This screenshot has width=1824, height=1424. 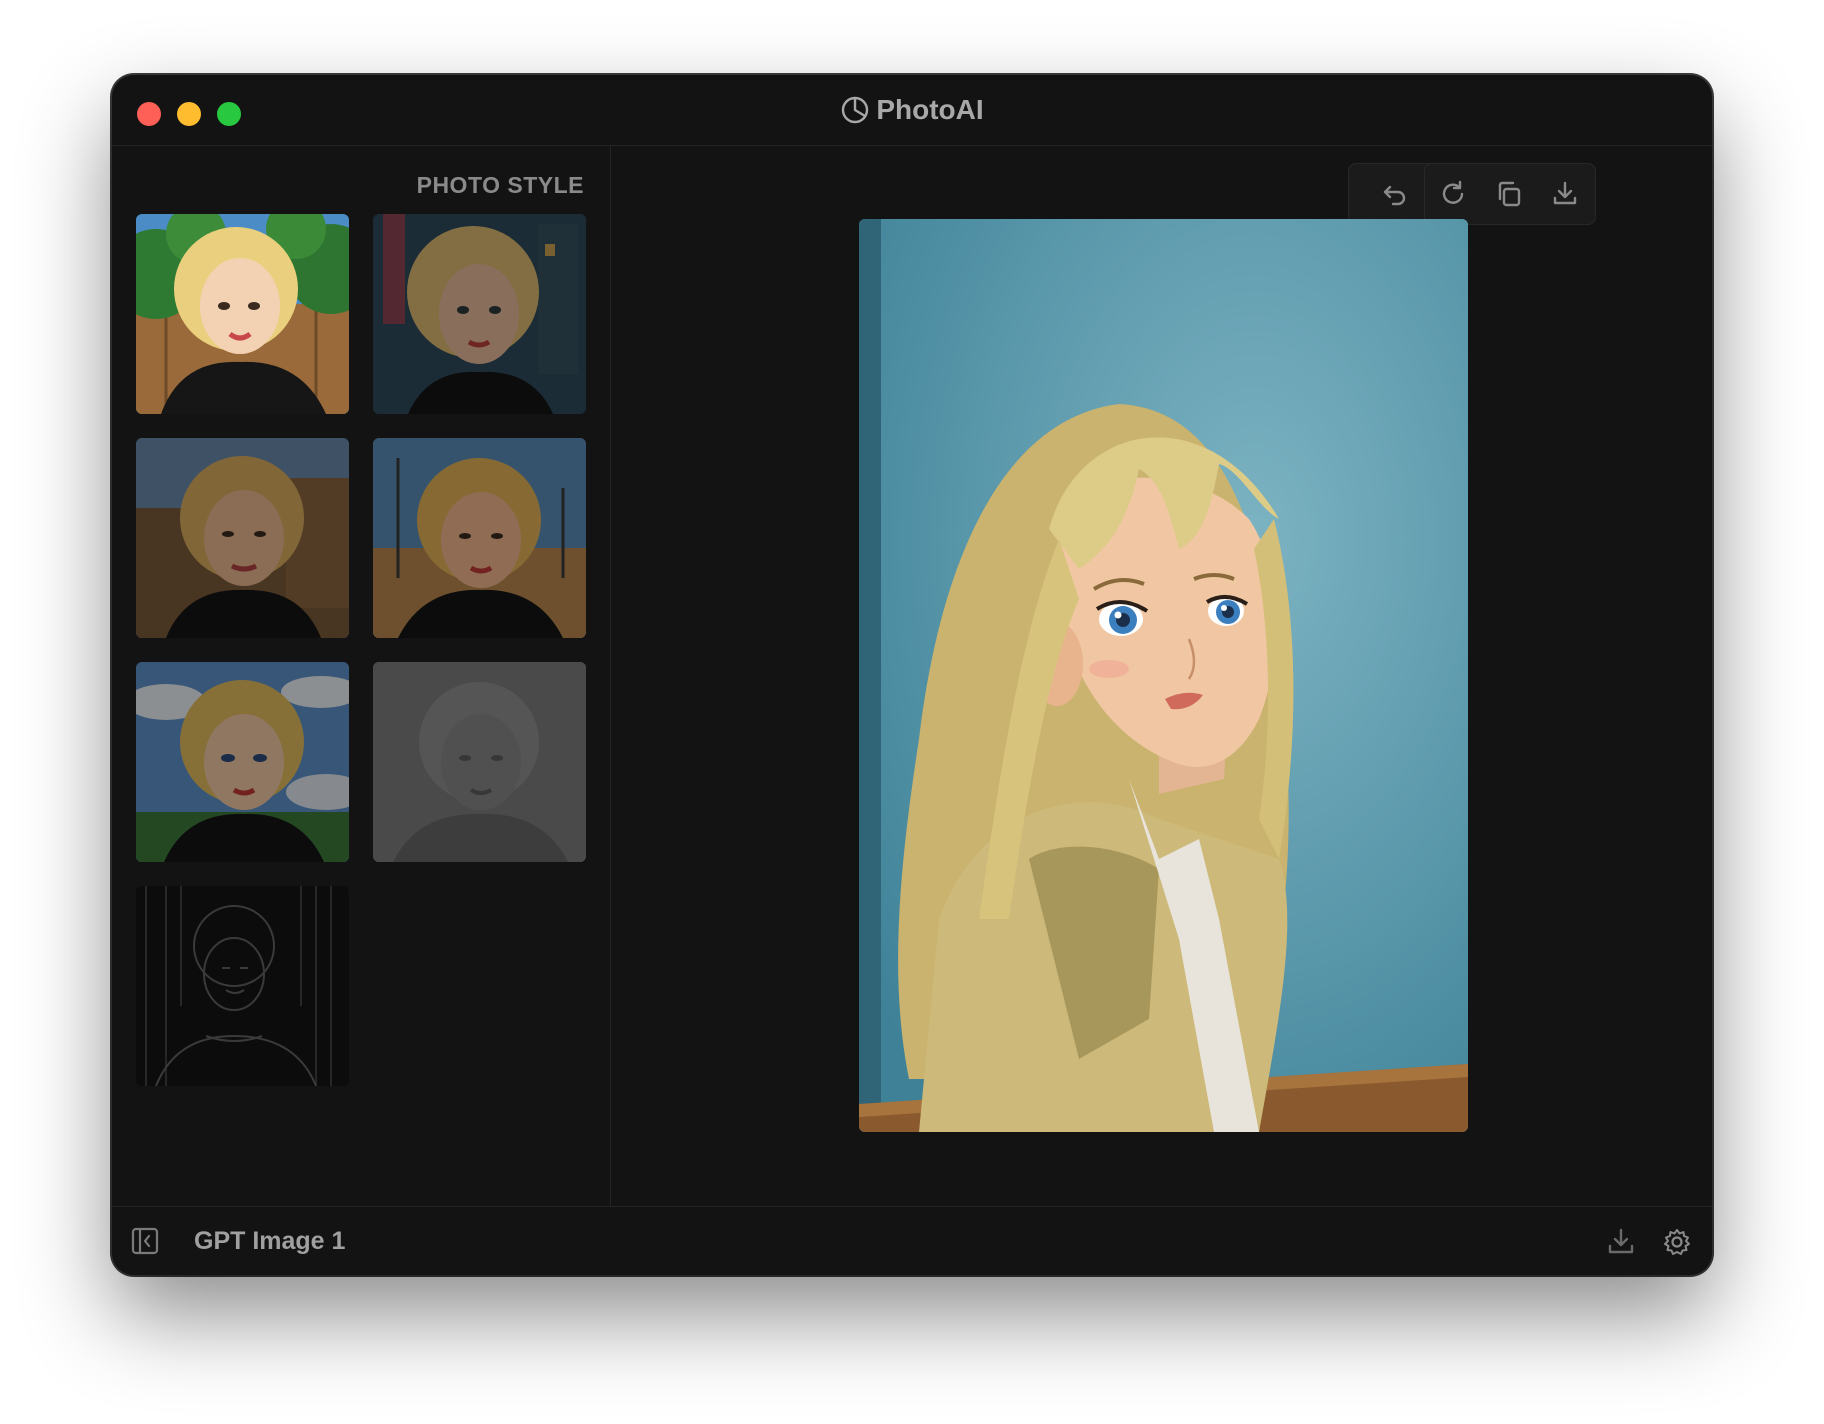 I want to click on save-icon, so click(x=1621, y=1241).